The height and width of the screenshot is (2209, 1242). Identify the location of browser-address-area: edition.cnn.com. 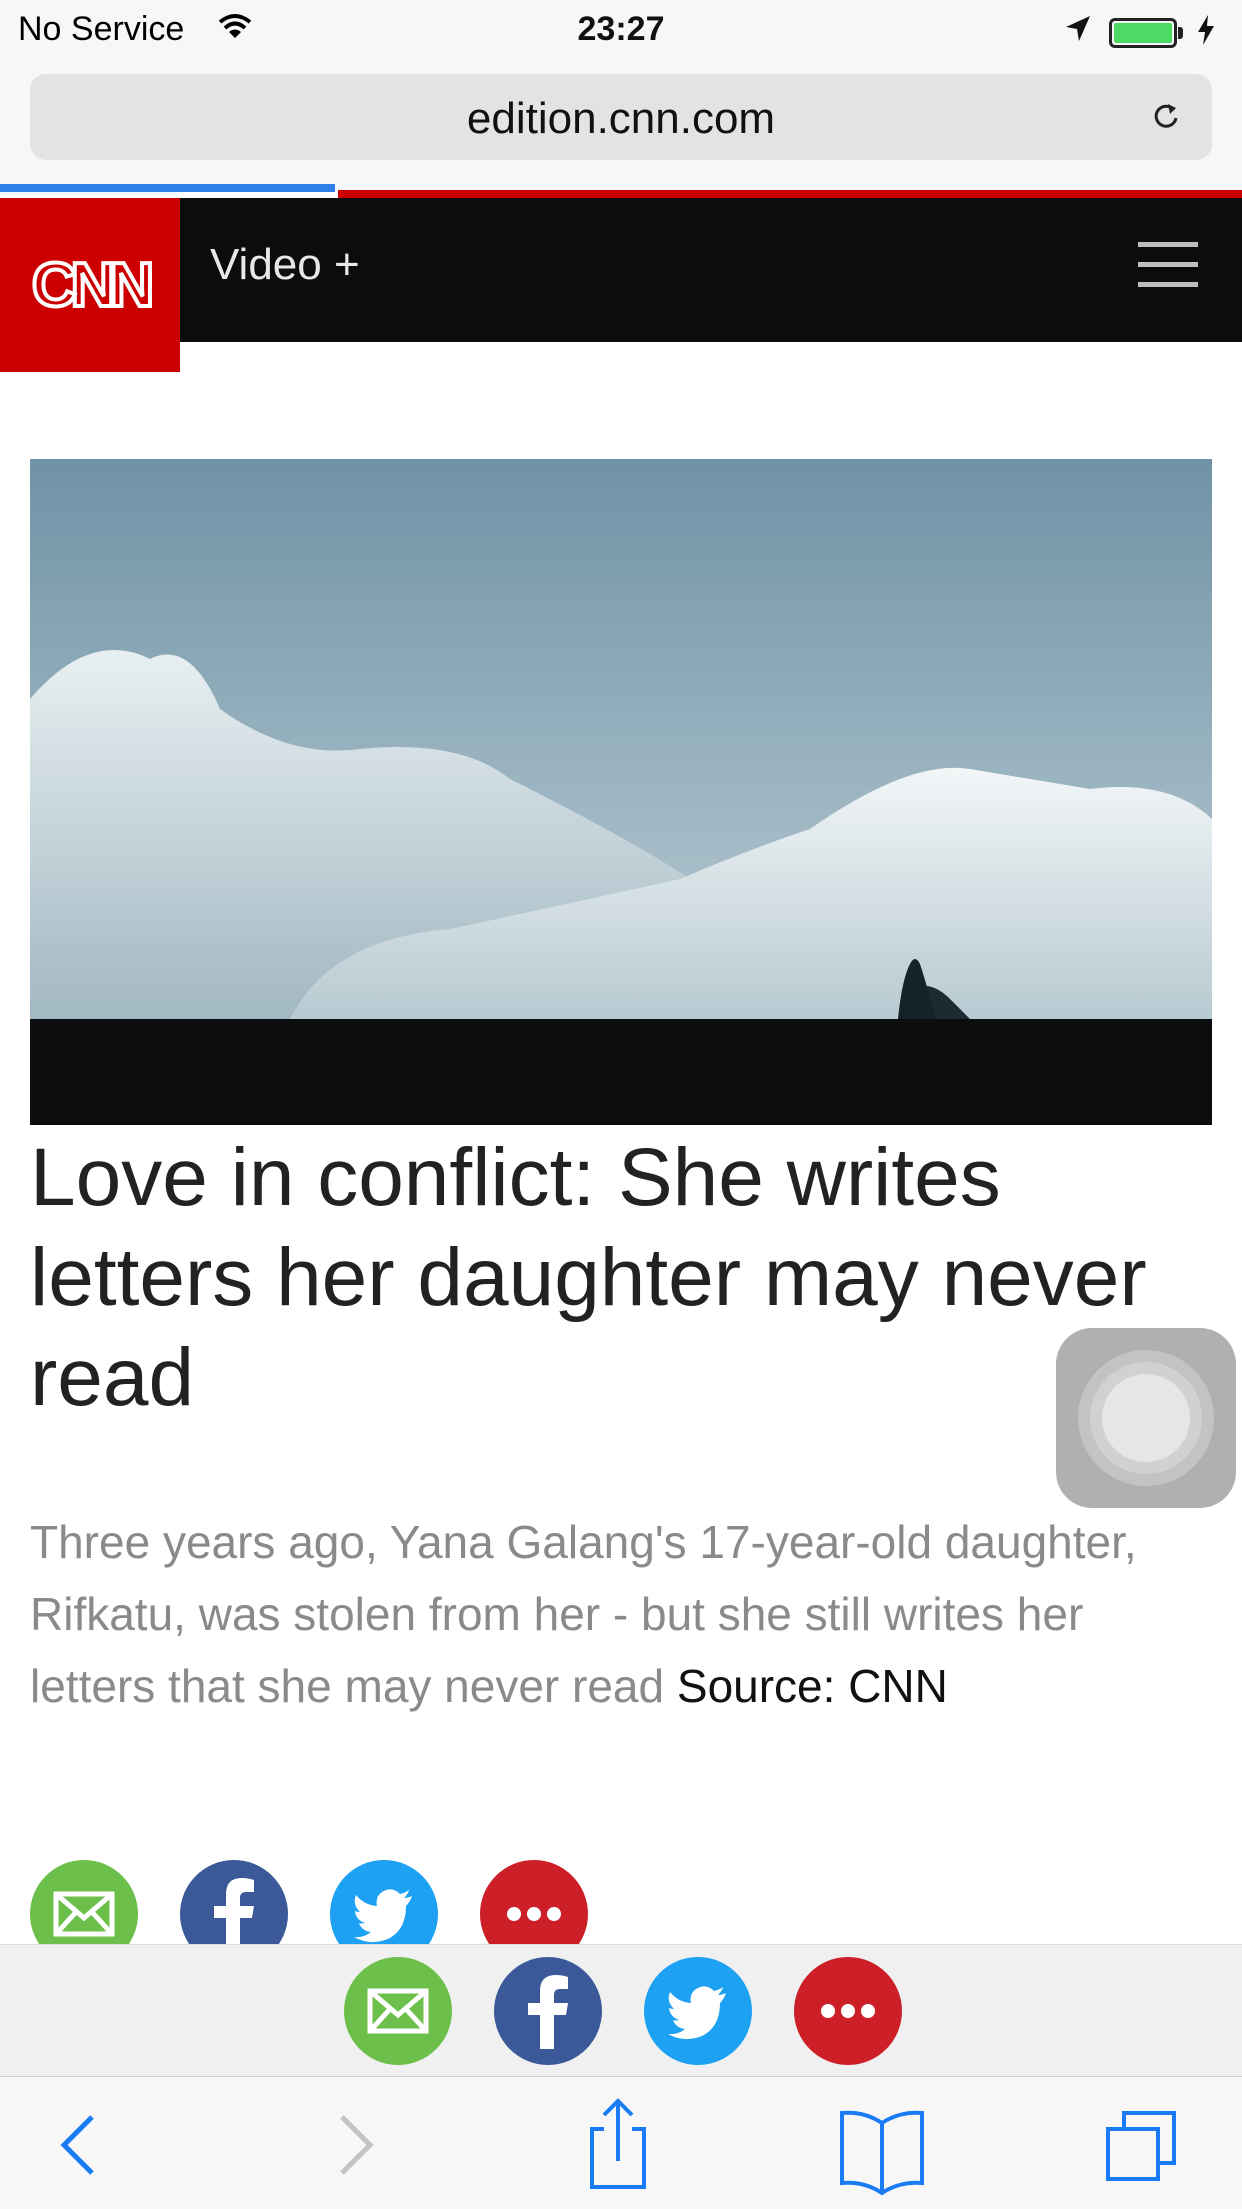
(621, 127).